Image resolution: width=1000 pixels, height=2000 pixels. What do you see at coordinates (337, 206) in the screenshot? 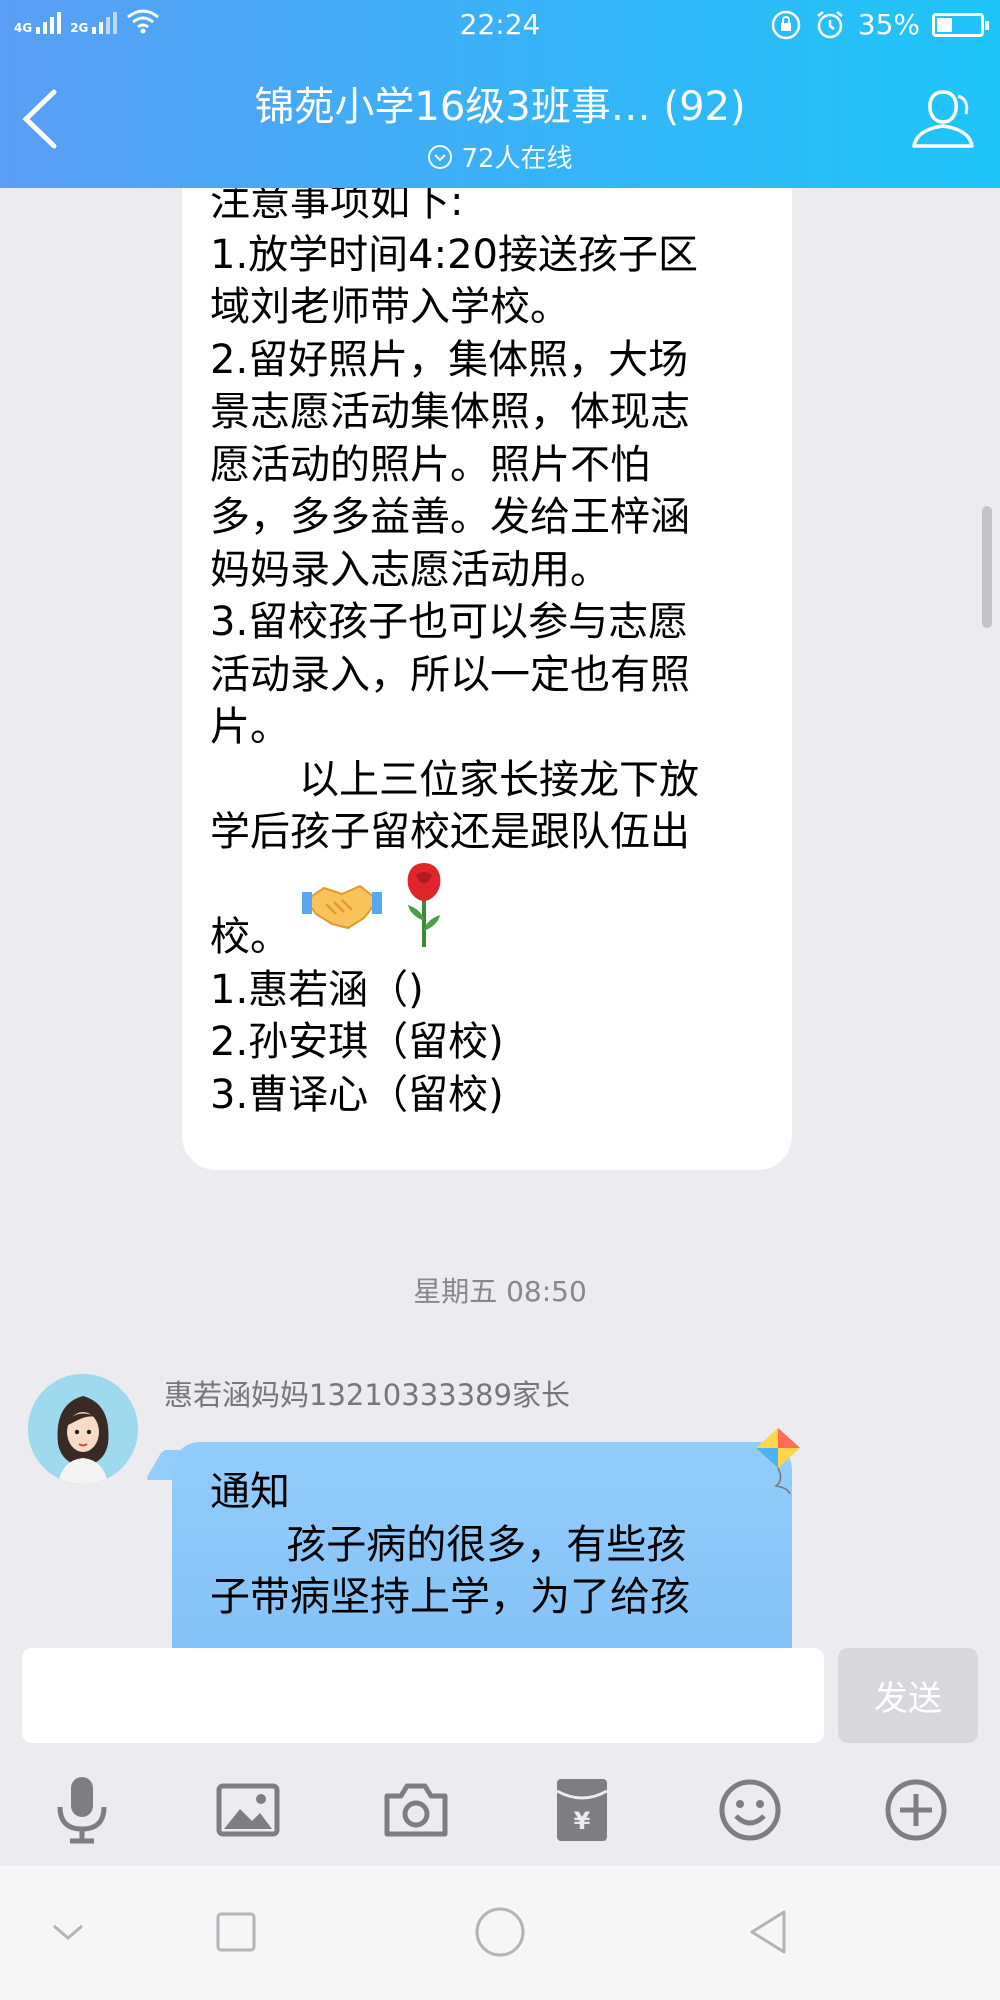
I see `message-line: 注意事项如下:` at bounding box center [337, 206].